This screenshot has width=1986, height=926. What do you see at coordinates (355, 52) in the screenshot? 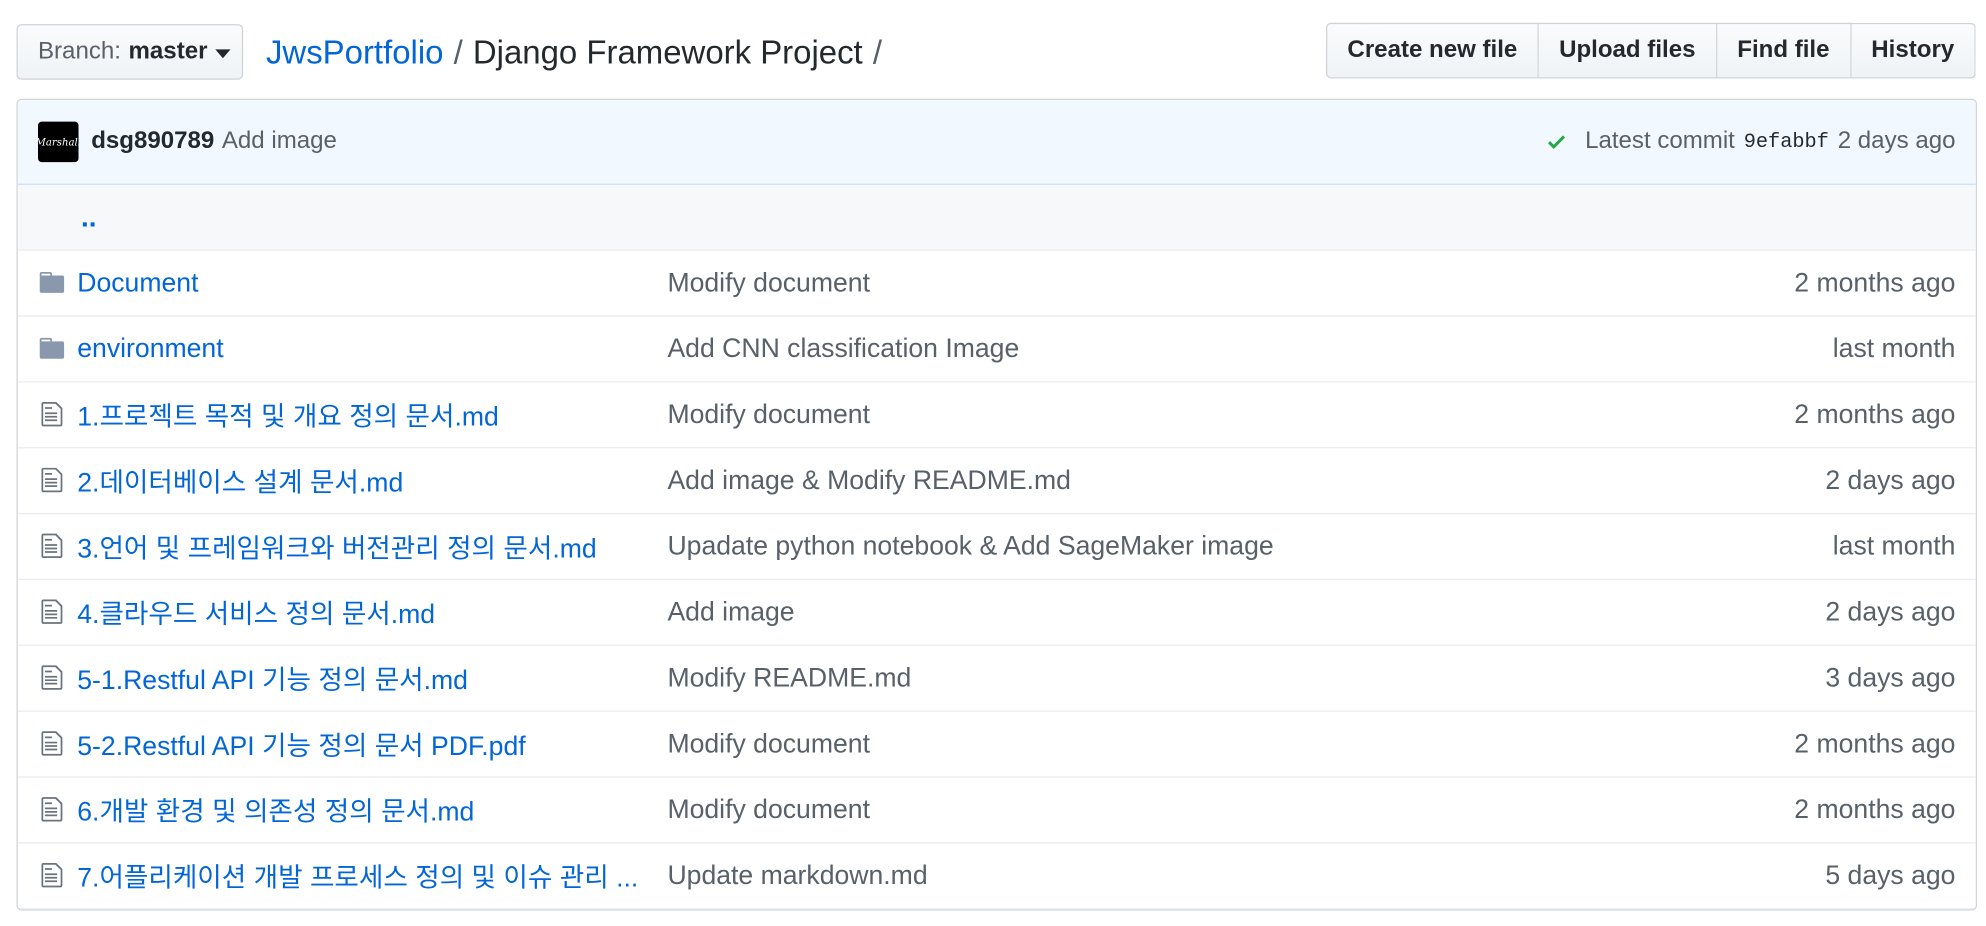
I see `repo-link: JwsPortfolio` at bounding box center [355, 52].